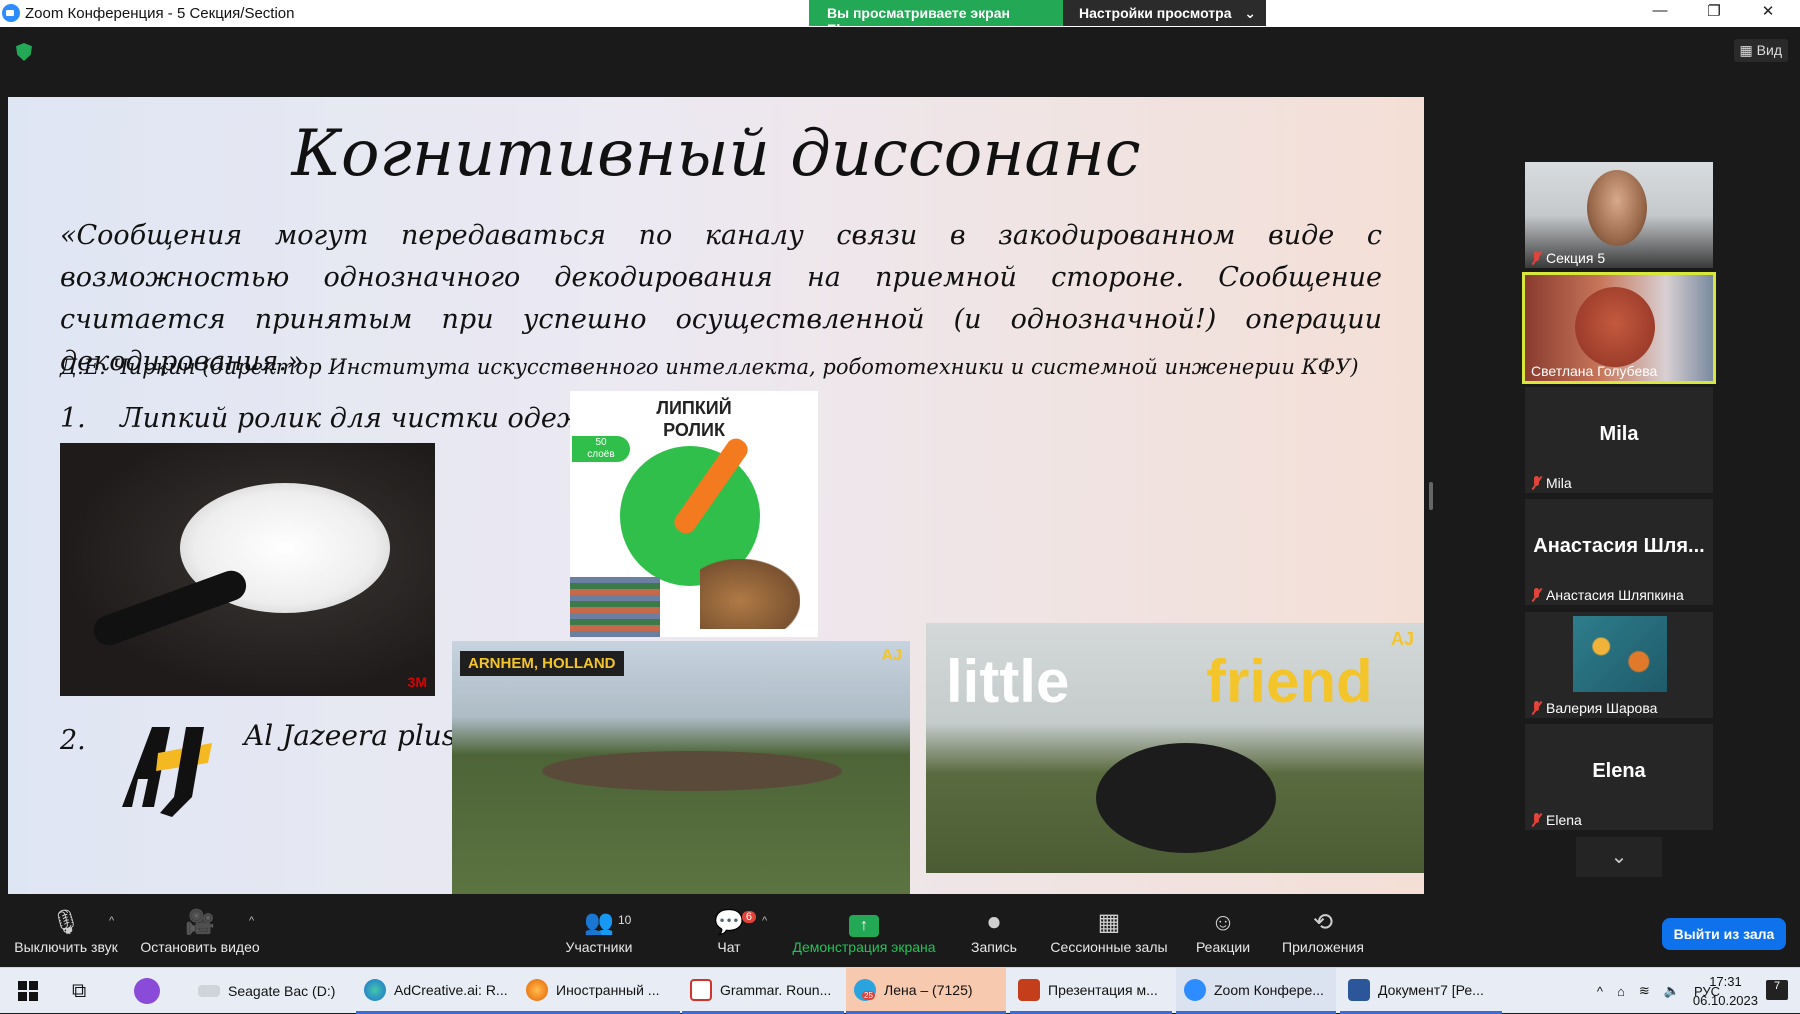  What do you see at coordinates (694, 514) in the screenshot?
I see `lint-roller-product-photo: ЛИПКИЙ РОЛИК 50 слоёв` at bounding box center [694, 514].